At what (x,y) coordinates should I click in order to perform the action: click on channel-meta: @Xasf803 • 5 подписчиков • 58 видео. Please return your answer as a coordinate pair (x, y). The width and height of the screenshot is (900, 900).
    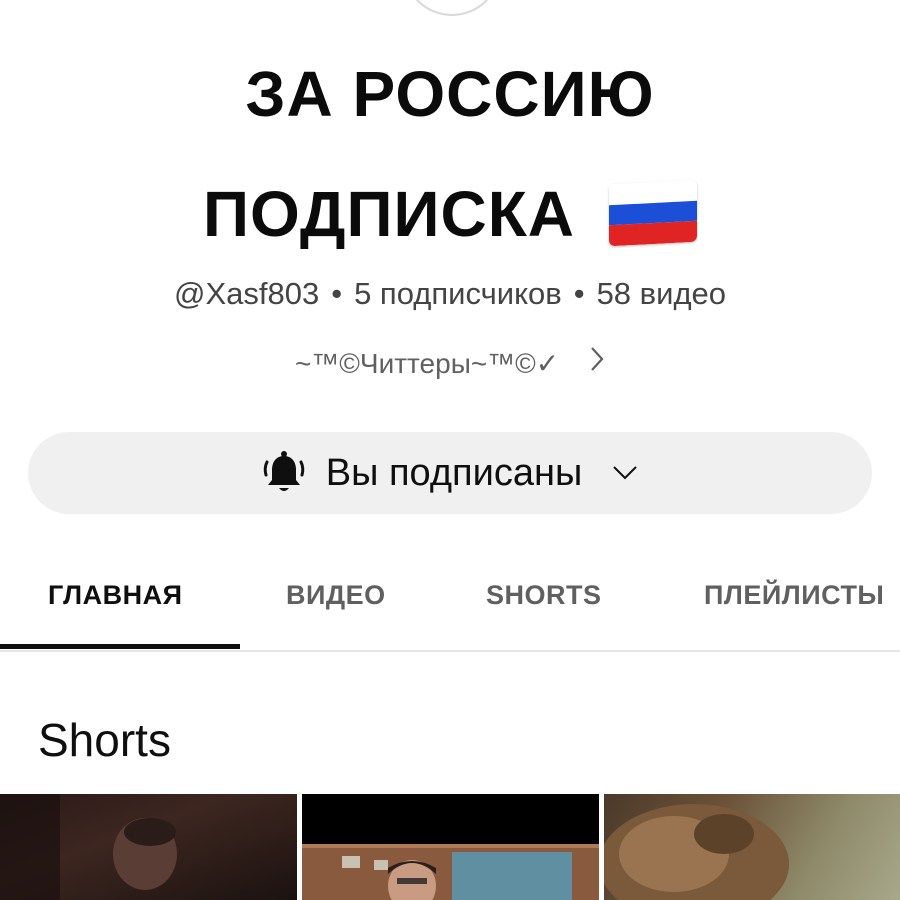
    Looking at the image, I should click on (450, 294).